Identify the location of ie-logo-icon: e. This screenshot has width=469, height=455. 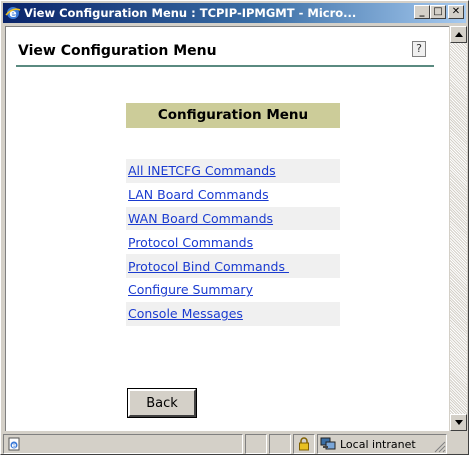
(13, 13).